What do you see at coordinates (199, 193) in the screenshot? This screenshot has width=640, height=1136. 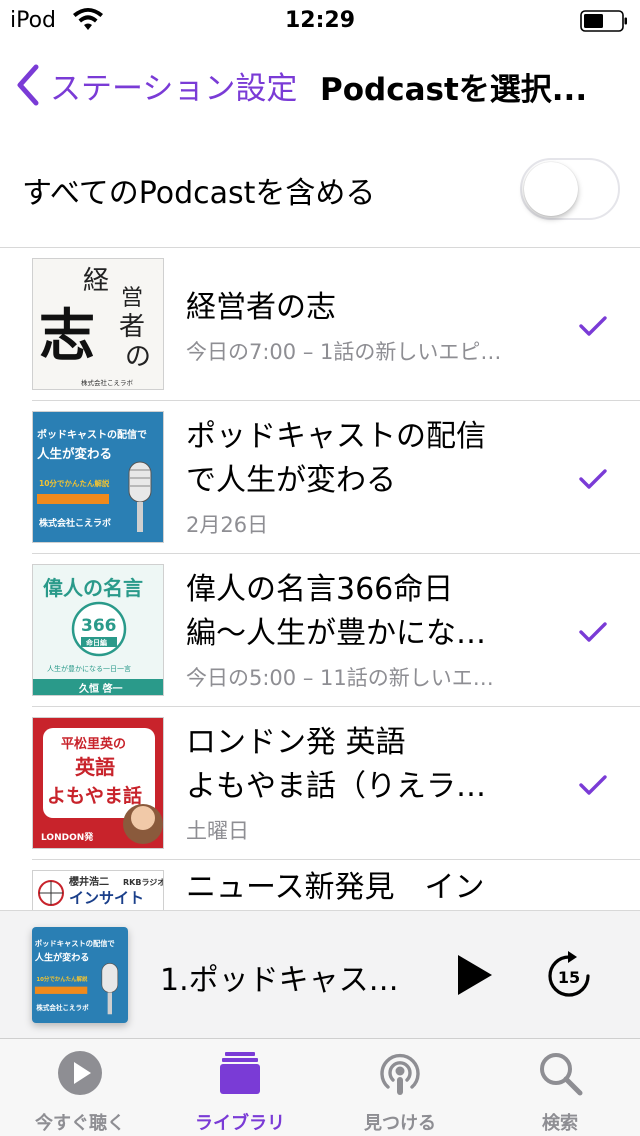 I see `include-all-label: すべてのPodcastを含める` at bounding box center [199, 193].